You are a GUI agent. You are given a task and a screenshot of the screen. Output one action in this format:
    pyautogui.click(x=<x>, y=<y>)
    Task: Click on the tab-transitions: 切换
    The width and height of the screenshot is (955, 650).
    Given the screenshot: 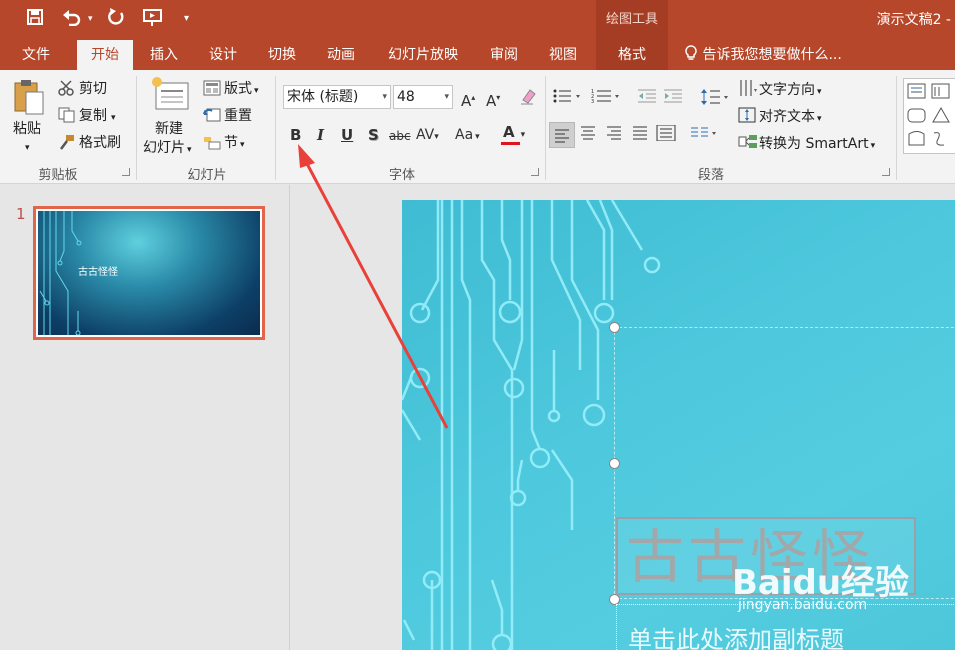 What is the action you would take?
    pyautogui.click(x=282, y=55)
    